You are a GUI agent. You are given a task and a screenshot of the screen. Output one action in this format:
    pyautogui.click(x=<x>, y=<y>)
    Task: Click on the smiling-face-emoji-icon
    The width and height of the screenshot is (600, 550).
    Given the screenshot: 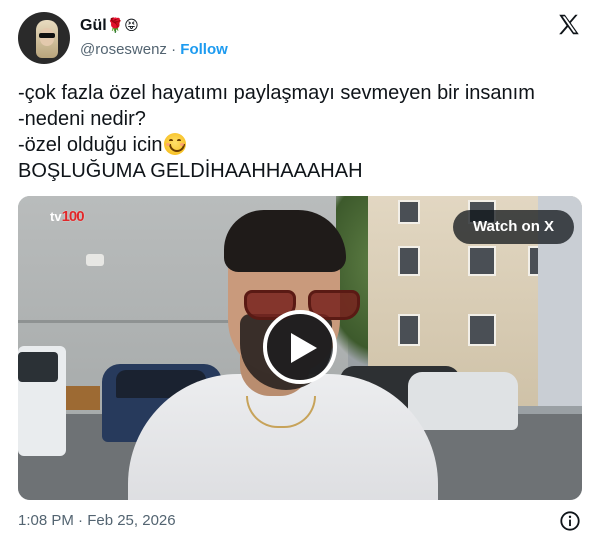 What is the action you would take?
    pyautogui.click(x=174, y=144)
    